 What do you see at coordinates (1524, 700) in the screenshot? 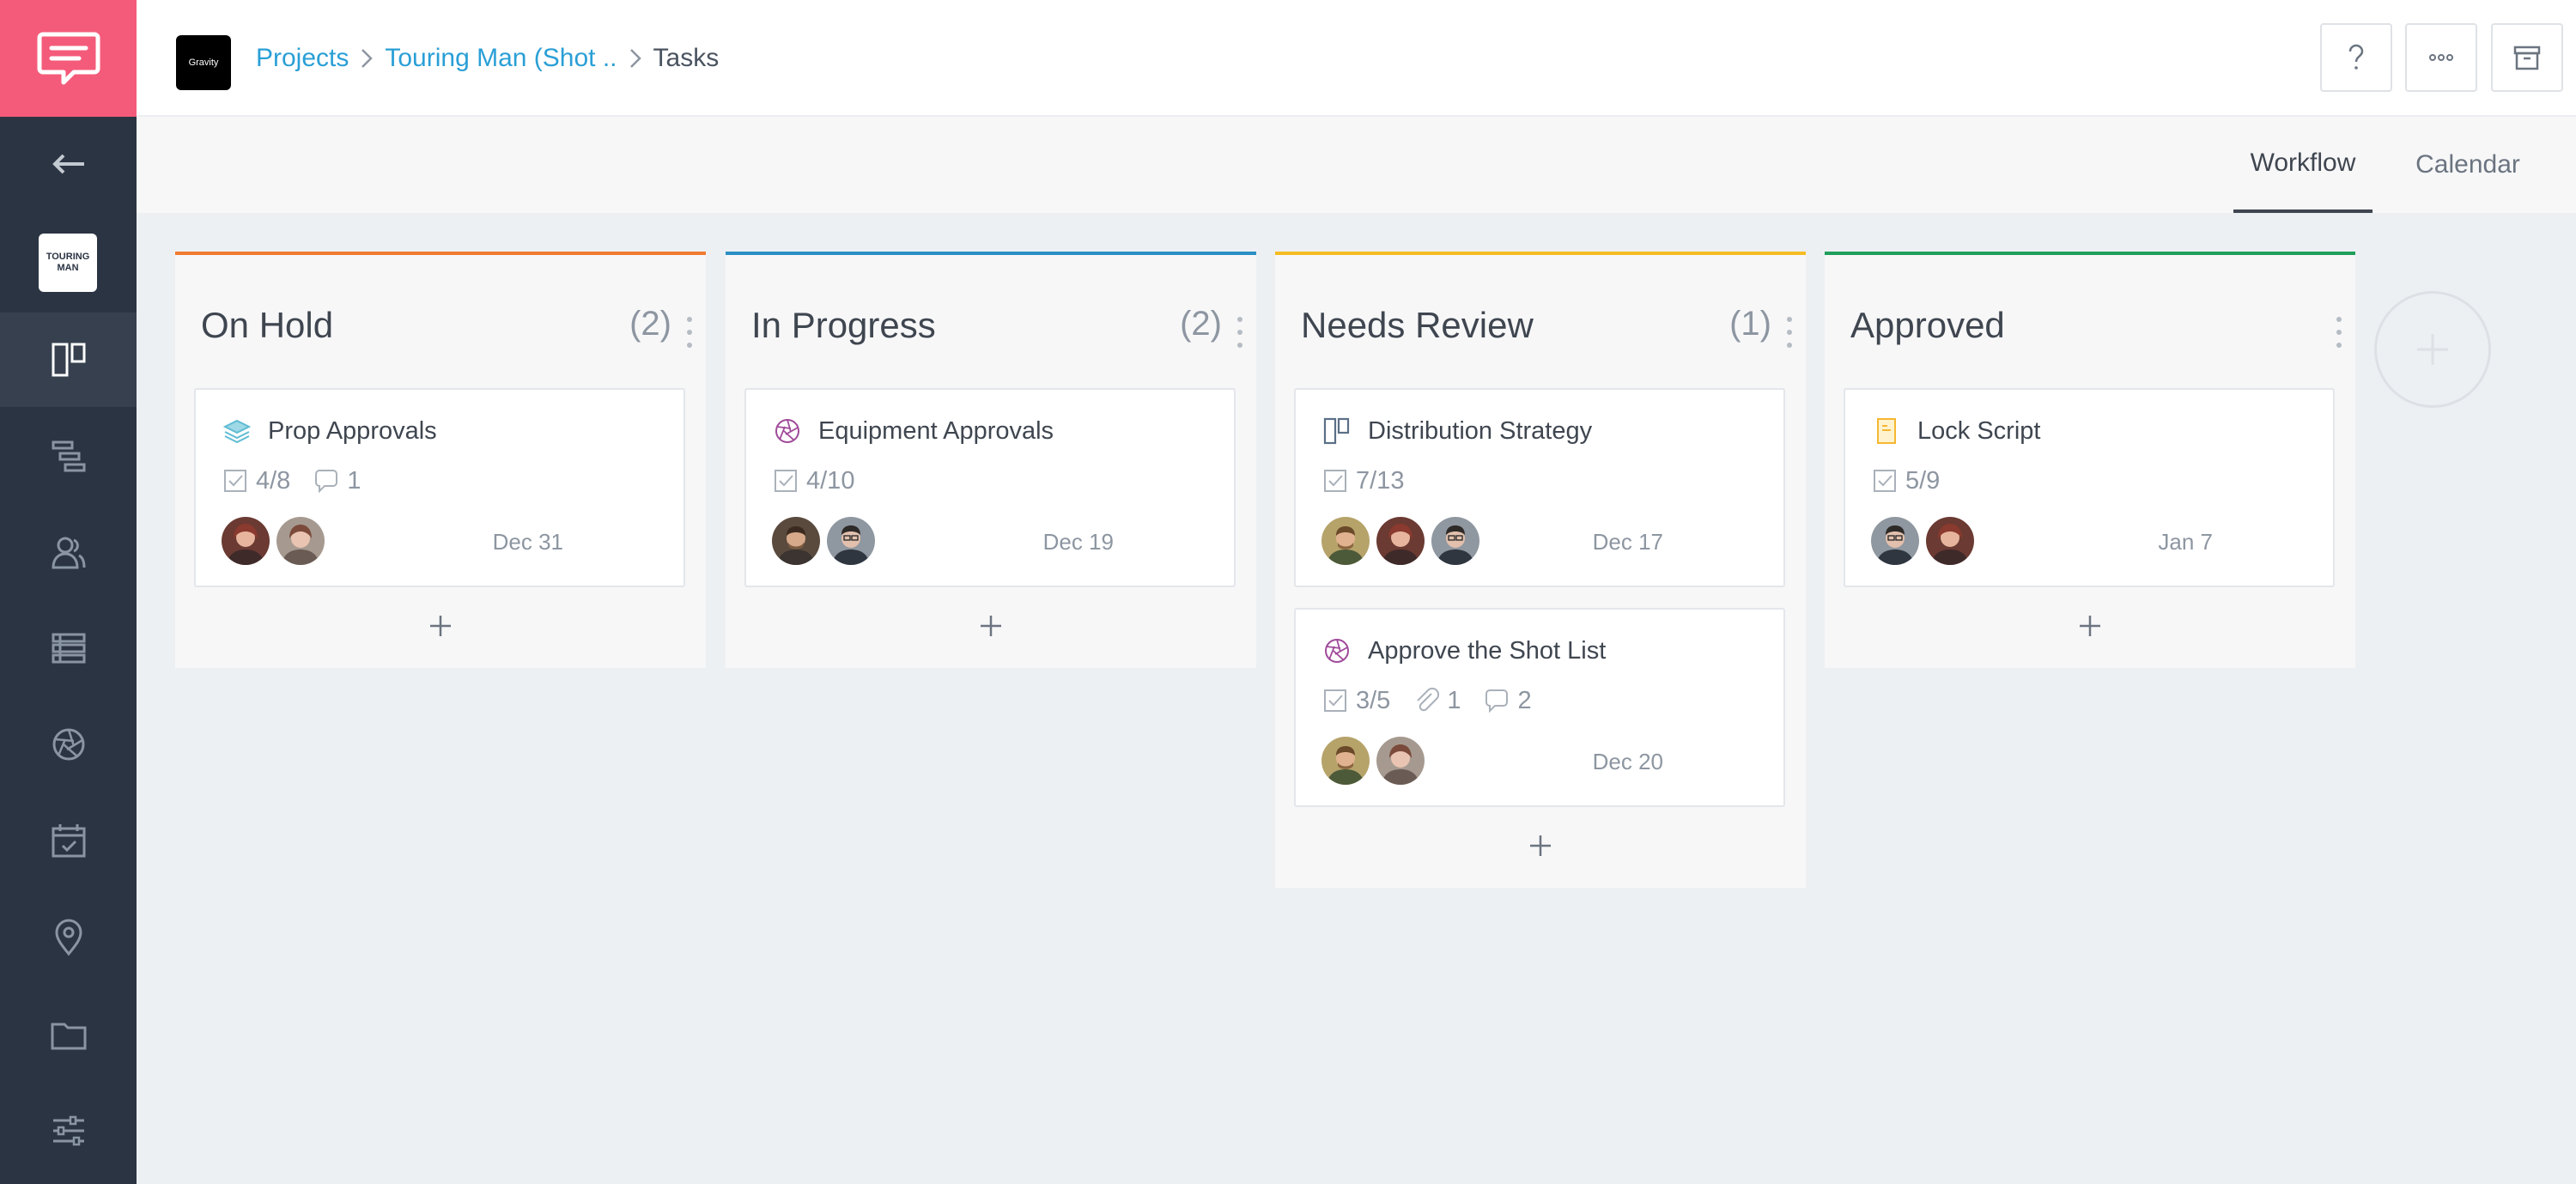
I see `comment-count: 2` at bounding box center [1524, 700].